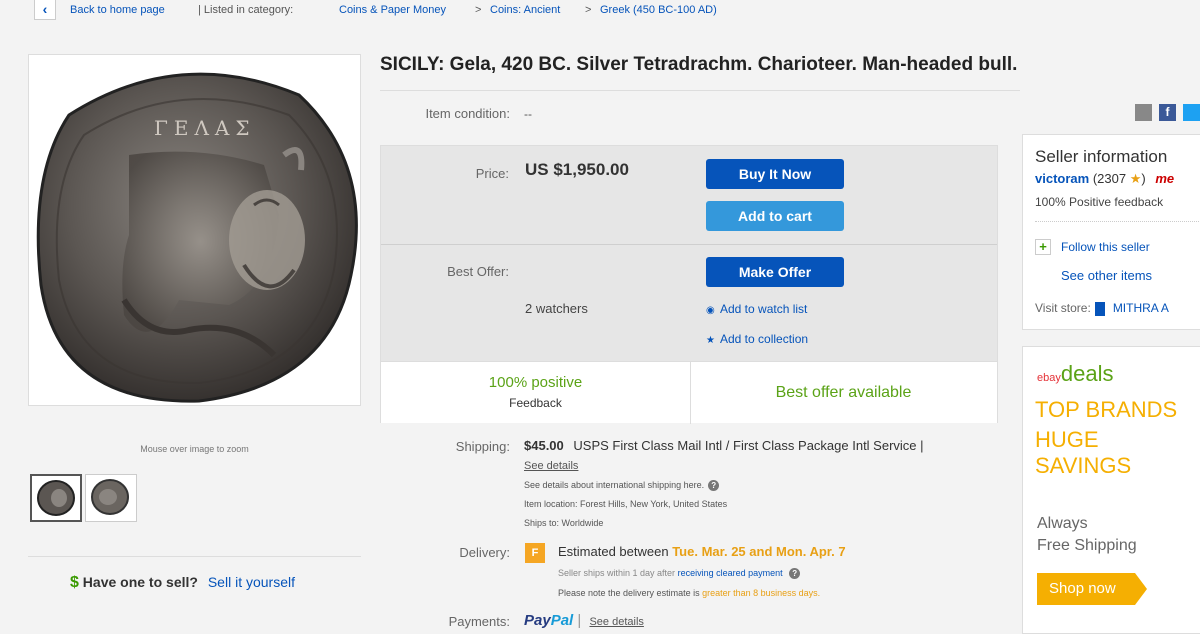  Describe the element at coordinates (710, 310) in the screenshot. I see `eye-icon: ◉` at that location.